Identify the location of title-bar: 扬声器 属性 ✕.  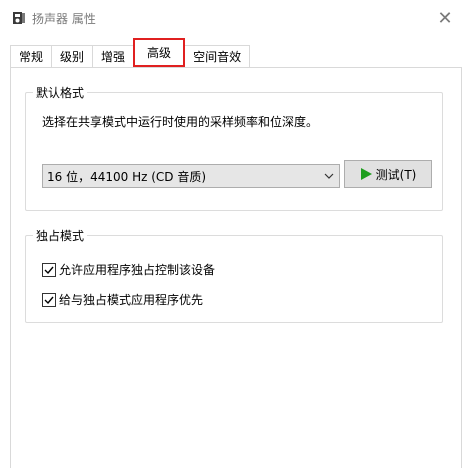
(234, 18).